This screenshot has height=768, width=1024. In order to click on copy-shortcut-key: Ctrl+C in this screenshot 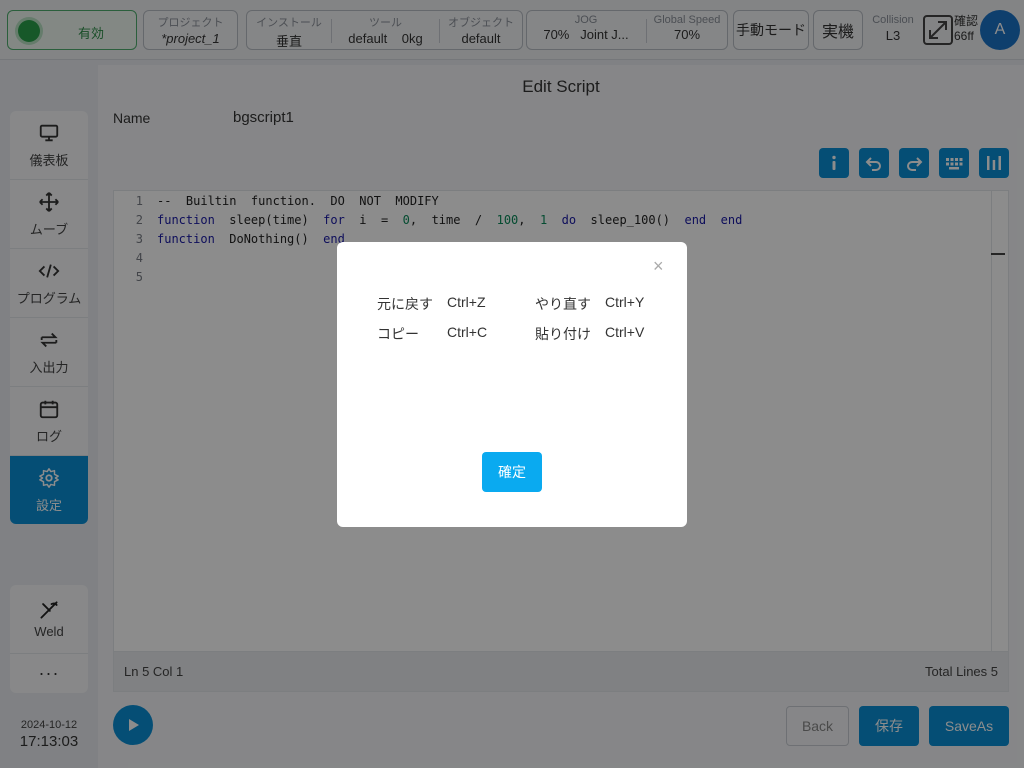, I will do `click(467, 332)`.